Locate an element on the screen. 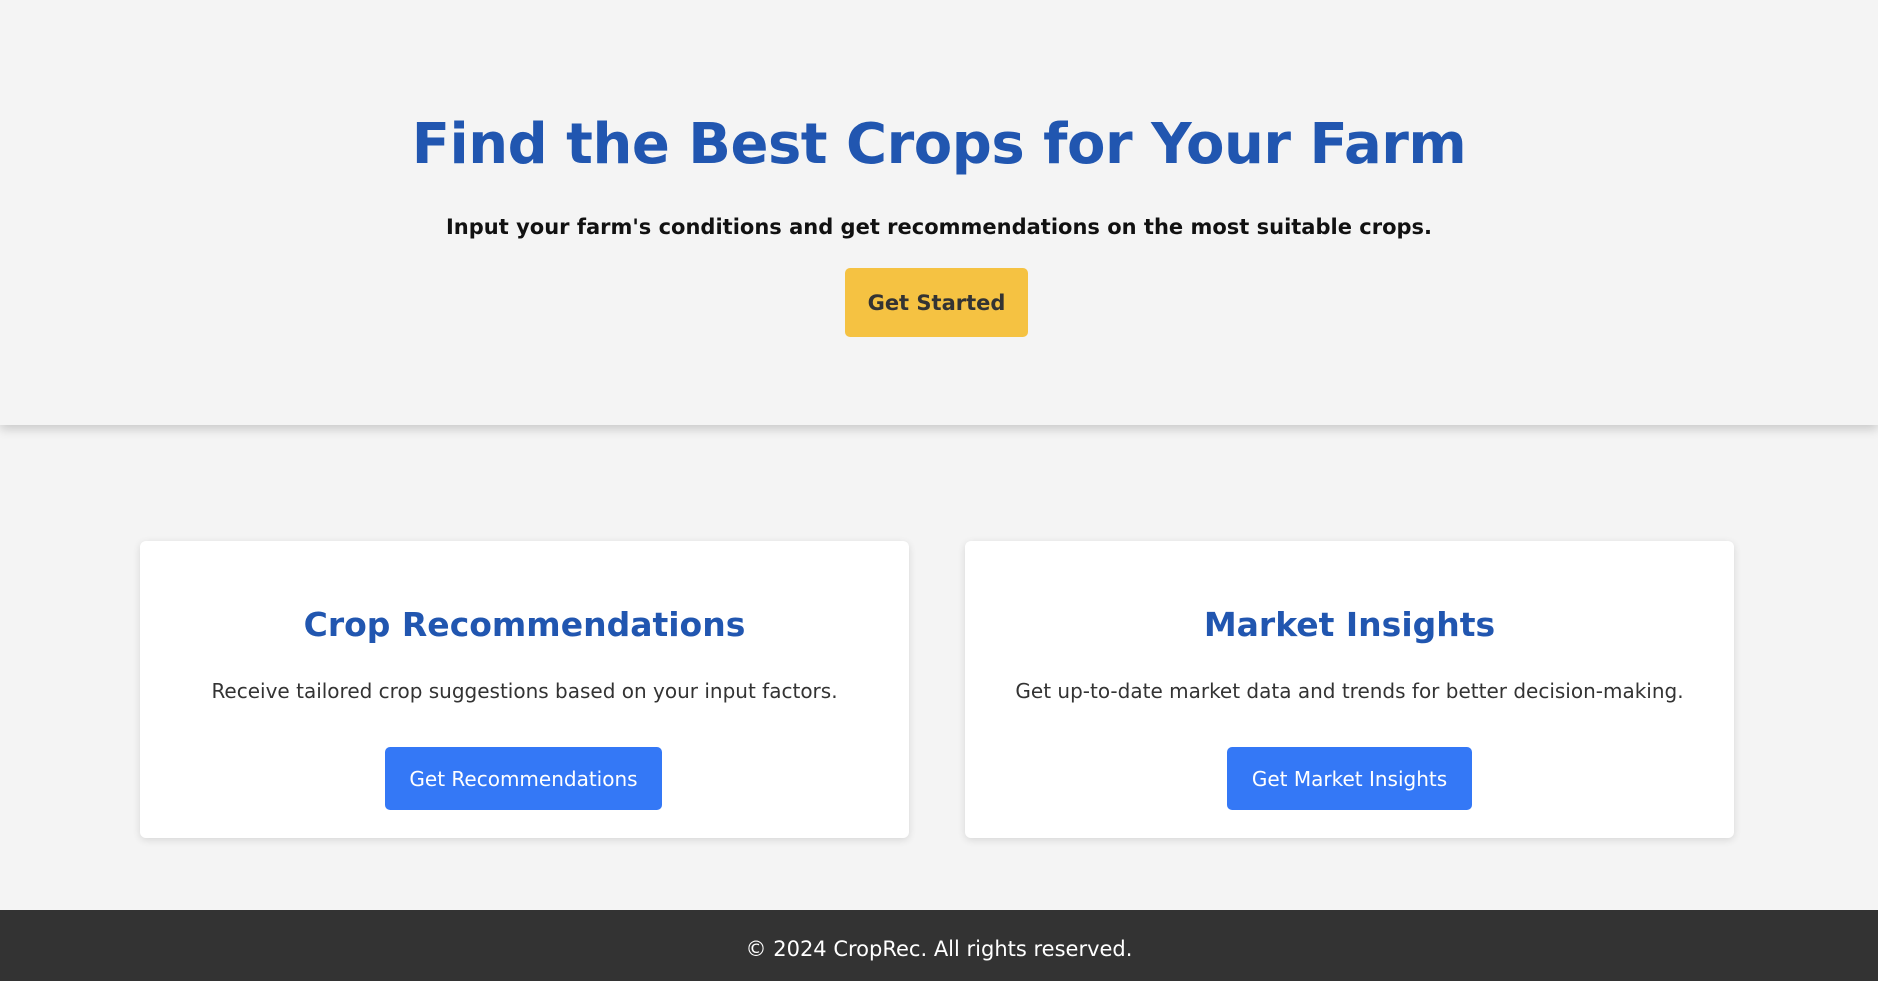 This screenshot has height=981, width=1878. get-recommendations-button: Get Recommendations is located at coordinates (523, 778).